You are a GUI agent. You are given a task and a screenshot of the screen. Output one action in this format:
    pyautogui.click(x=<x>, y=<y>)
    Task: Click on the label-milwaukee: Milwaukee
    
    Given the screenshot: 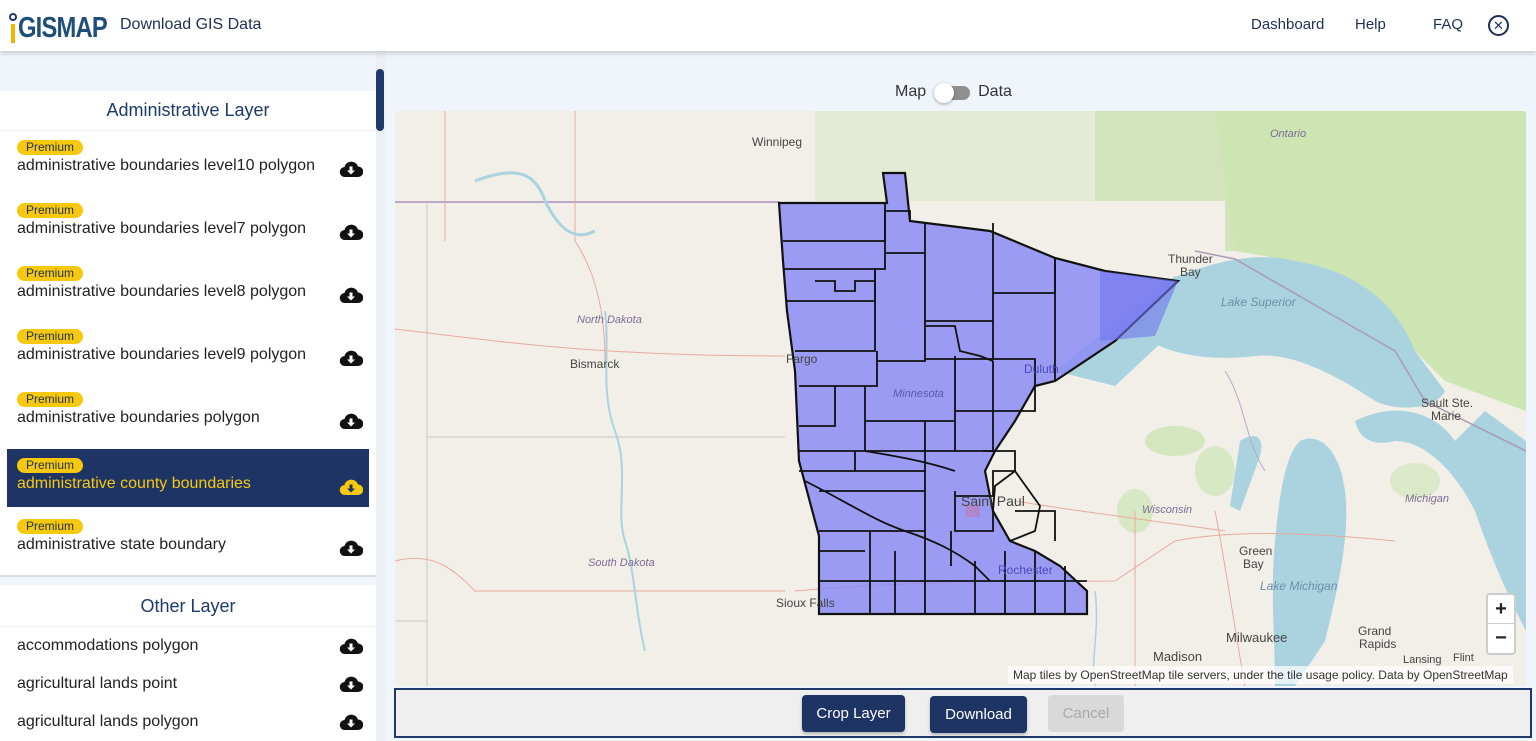 What is the action you would take?
    pyautogui.click(x=1257, y=637)
    